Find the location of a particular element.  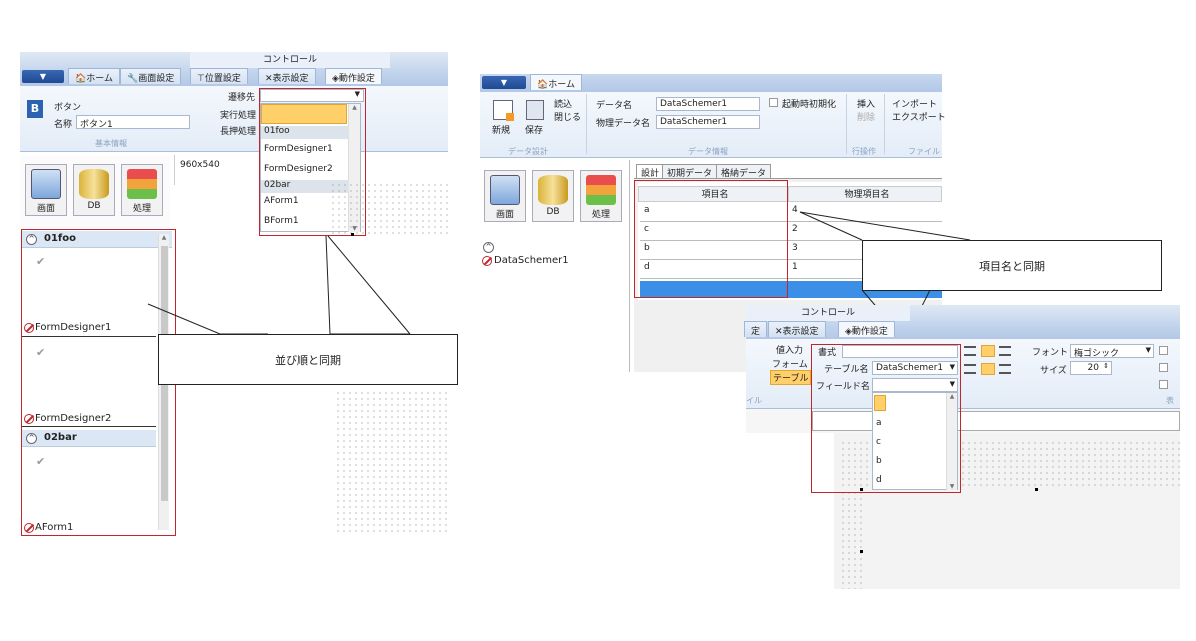

file-group-label: ファイル is located at coordinates (924, 151).